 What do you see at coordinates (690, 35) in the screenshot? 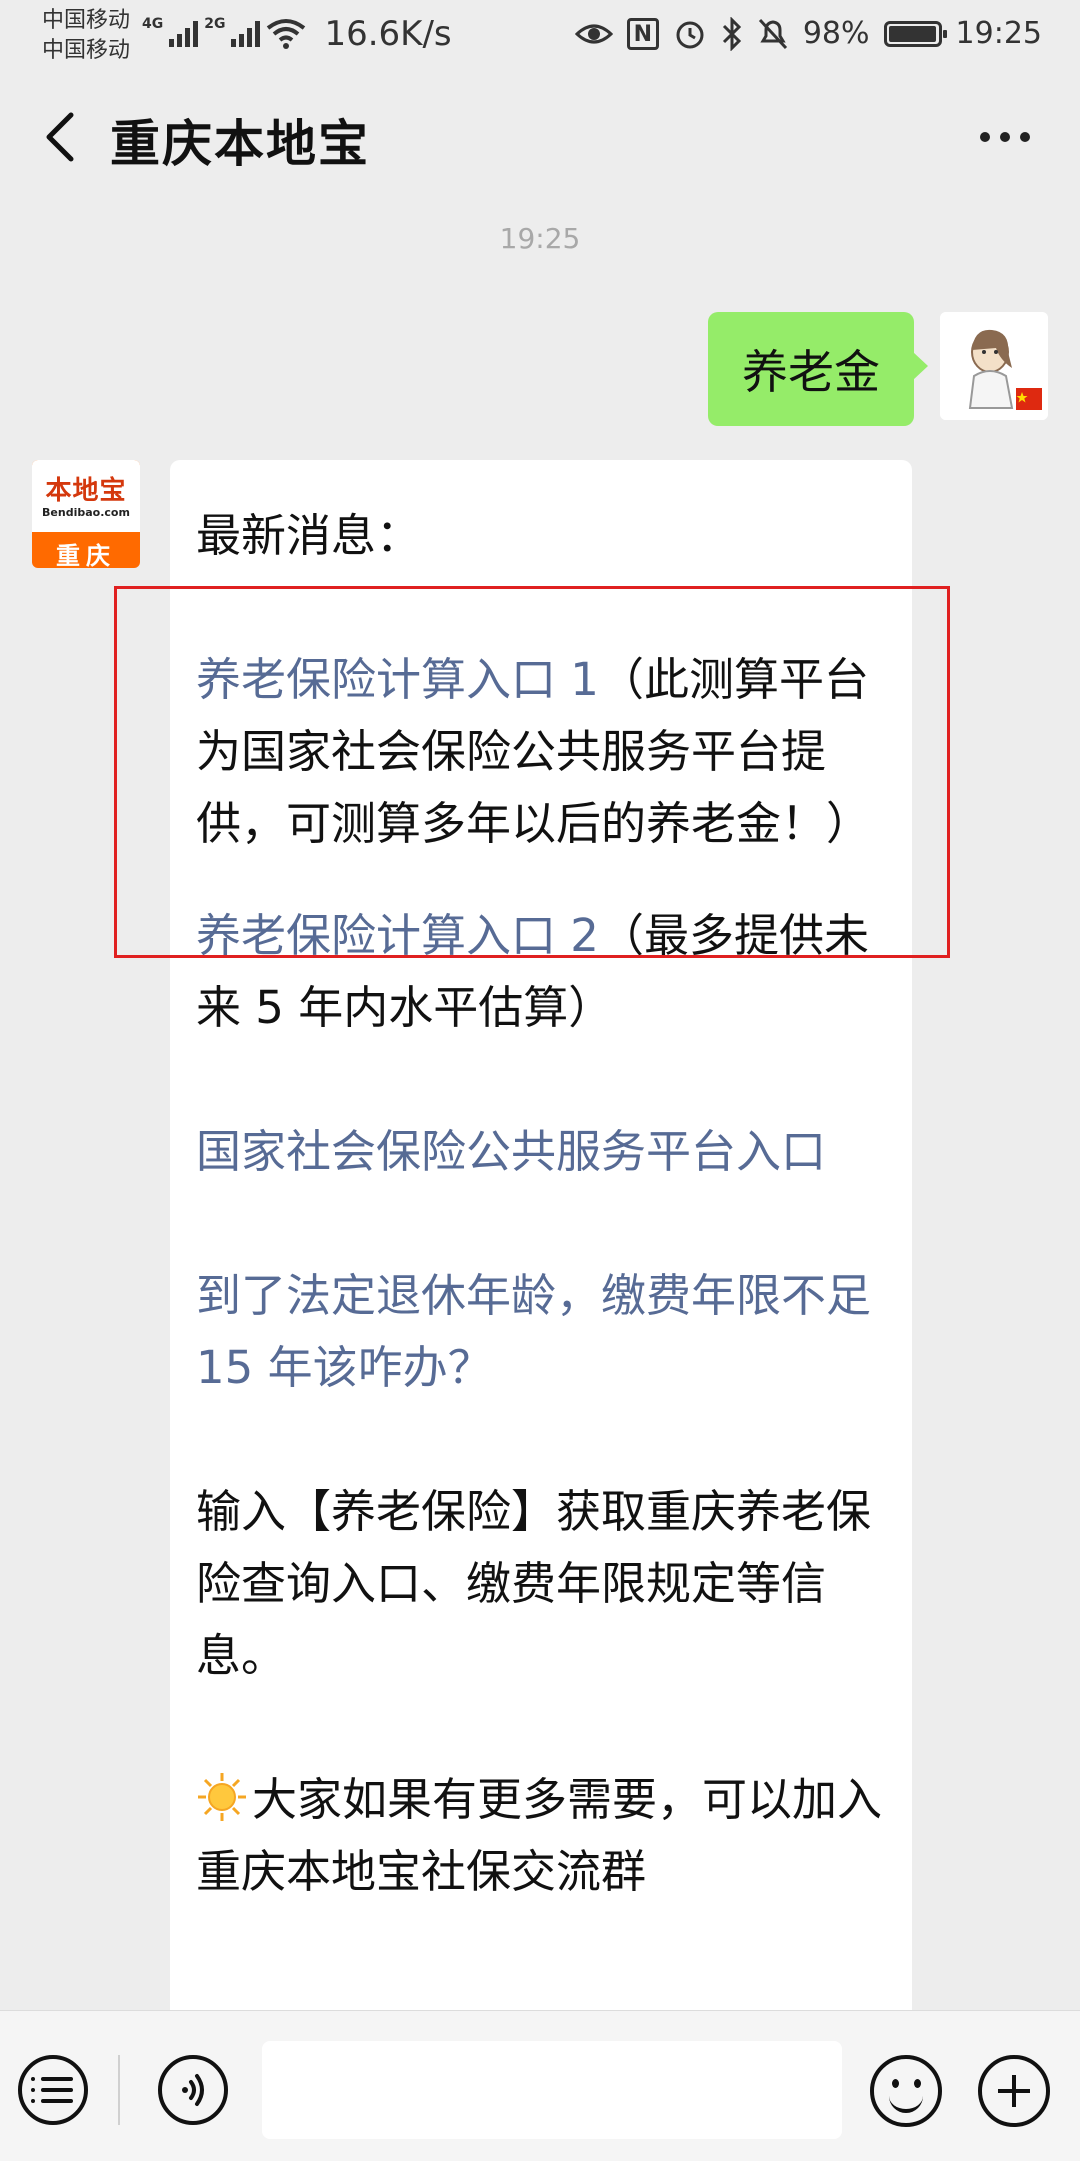
I see `alarm-icon` at bounding box center [690, 35].